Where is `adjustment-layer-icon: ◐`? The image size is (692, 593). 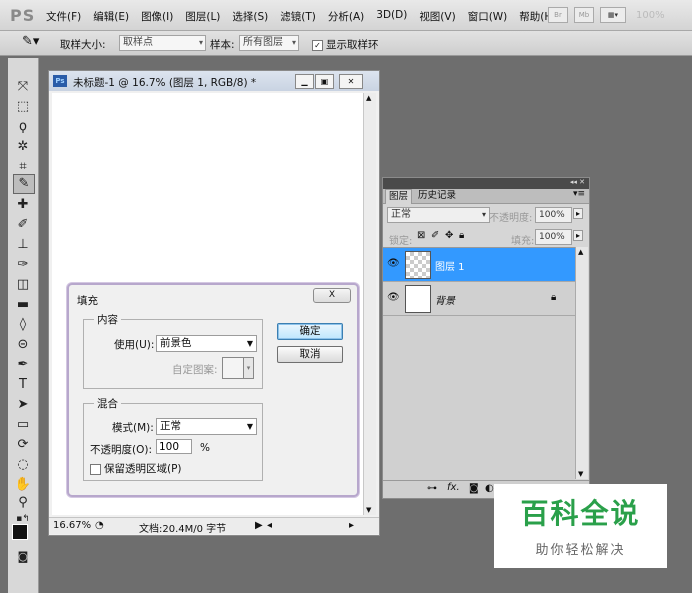 adjustment-layer-icon: ◐ is located at coordinates (489, 488).